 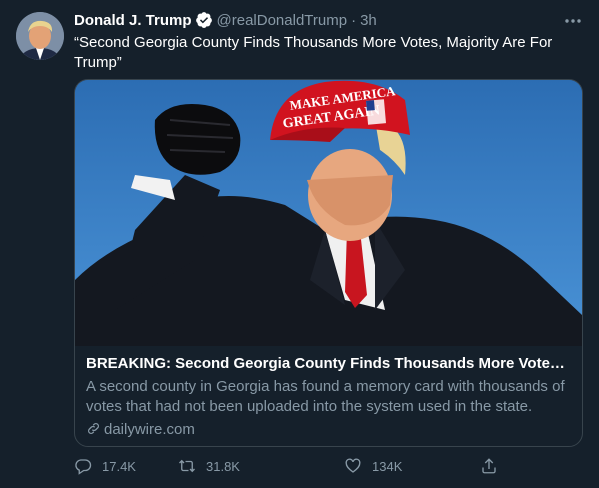 I want to click on link-icon, so click(x=93, y=428).